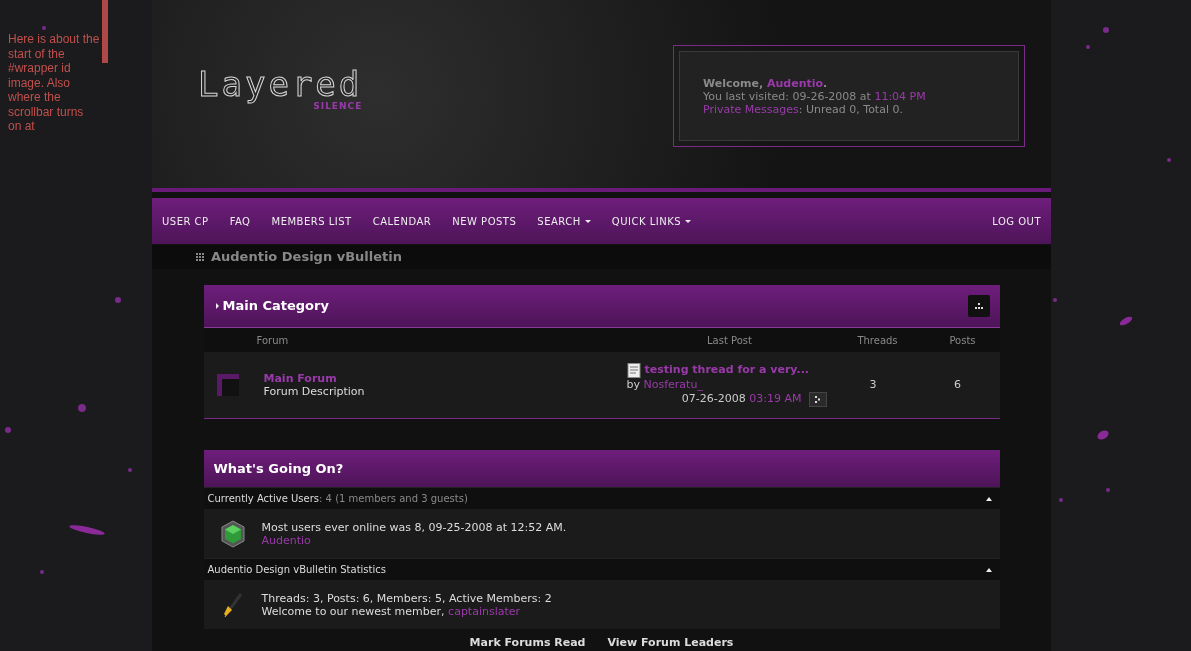  What do you see at coordinates (815, 96) in the screenshot?
I see `last-visited-text: You last visited: 09-26-2008 at 11:04 PM` at bounding box center [815, 96].